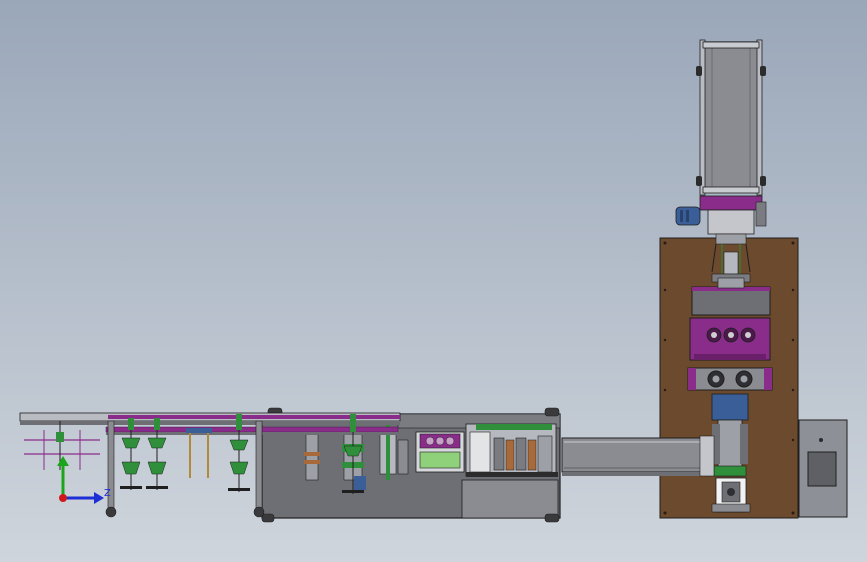 Image resolution: width=867 pixels, height=562 pixels. What do you see at coordinates (107, 493) in the screenshot?
I see `triad-axis-label: Z` at bounding box center [107, 493].